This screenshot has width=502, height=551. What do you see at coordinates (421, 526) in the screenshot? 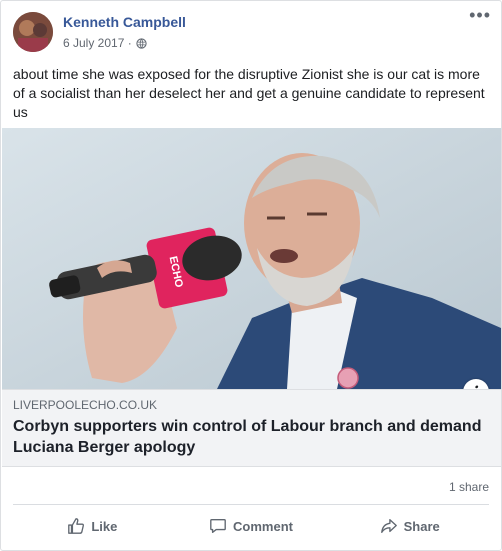
I see `share-label: Share` at bounding box center [421, 526].